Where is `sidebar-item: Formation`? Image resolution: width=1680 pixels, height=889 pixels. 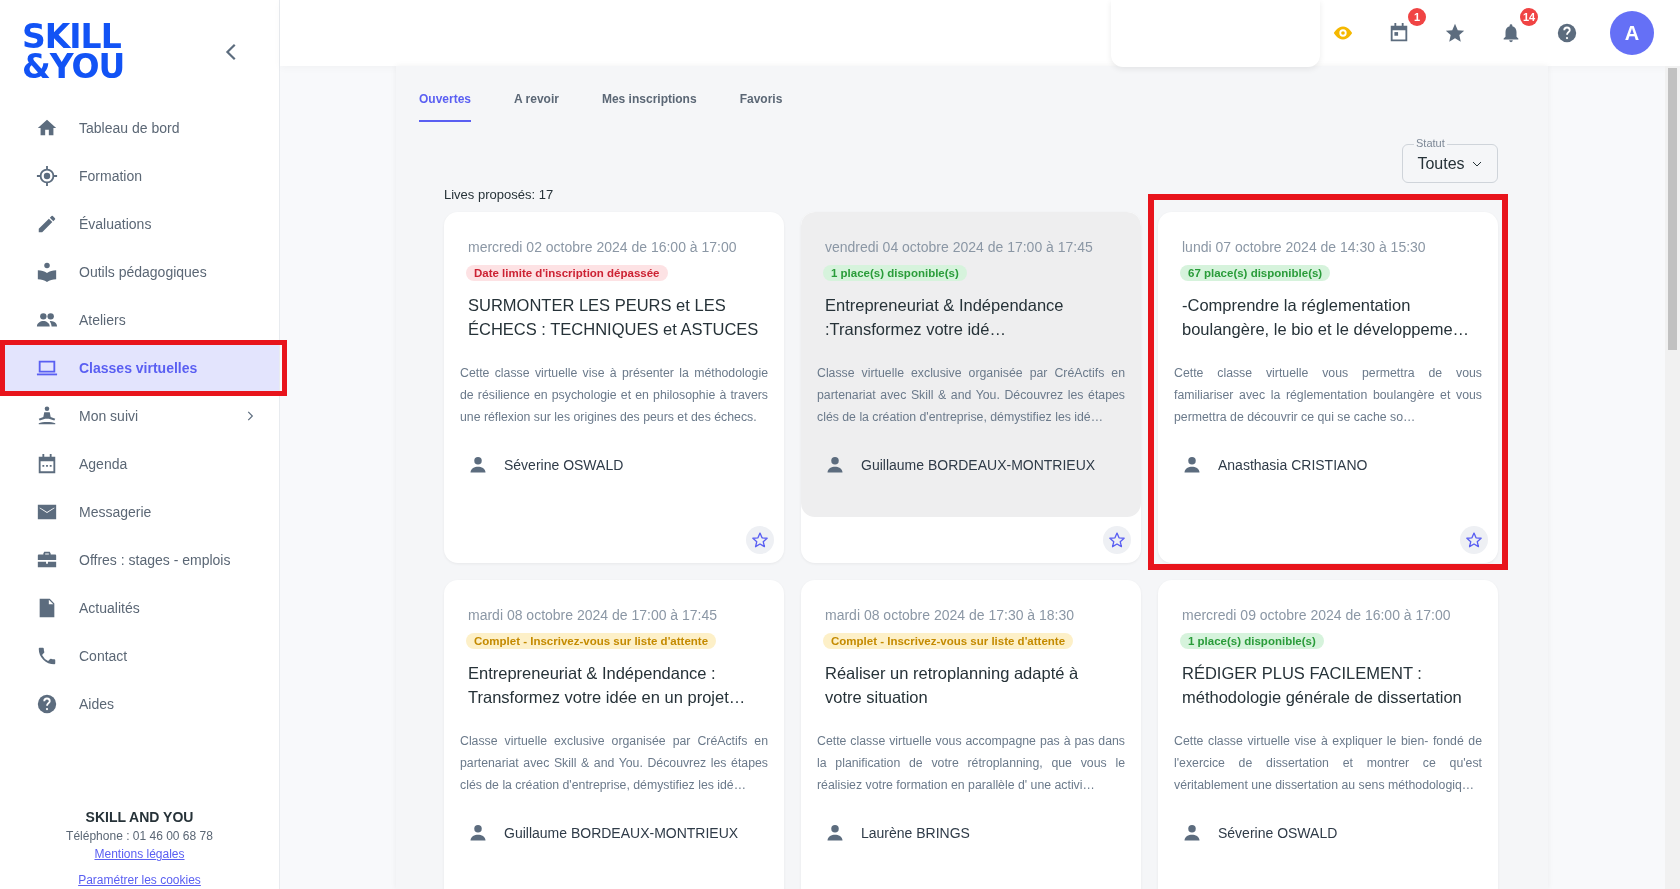 sidebar-item: Formation is located at coordinates (142, 176).